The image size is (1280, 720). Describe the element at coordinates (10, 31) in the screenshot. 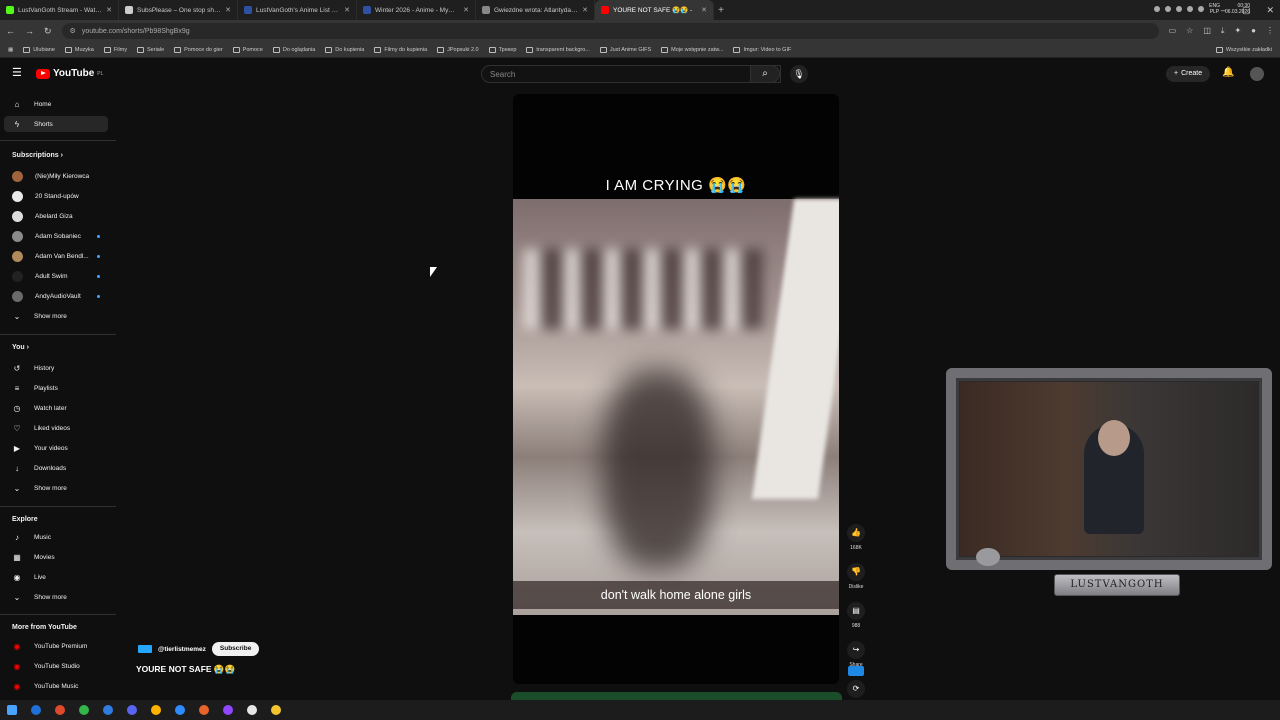

I see `back-icon: ←` at that location.